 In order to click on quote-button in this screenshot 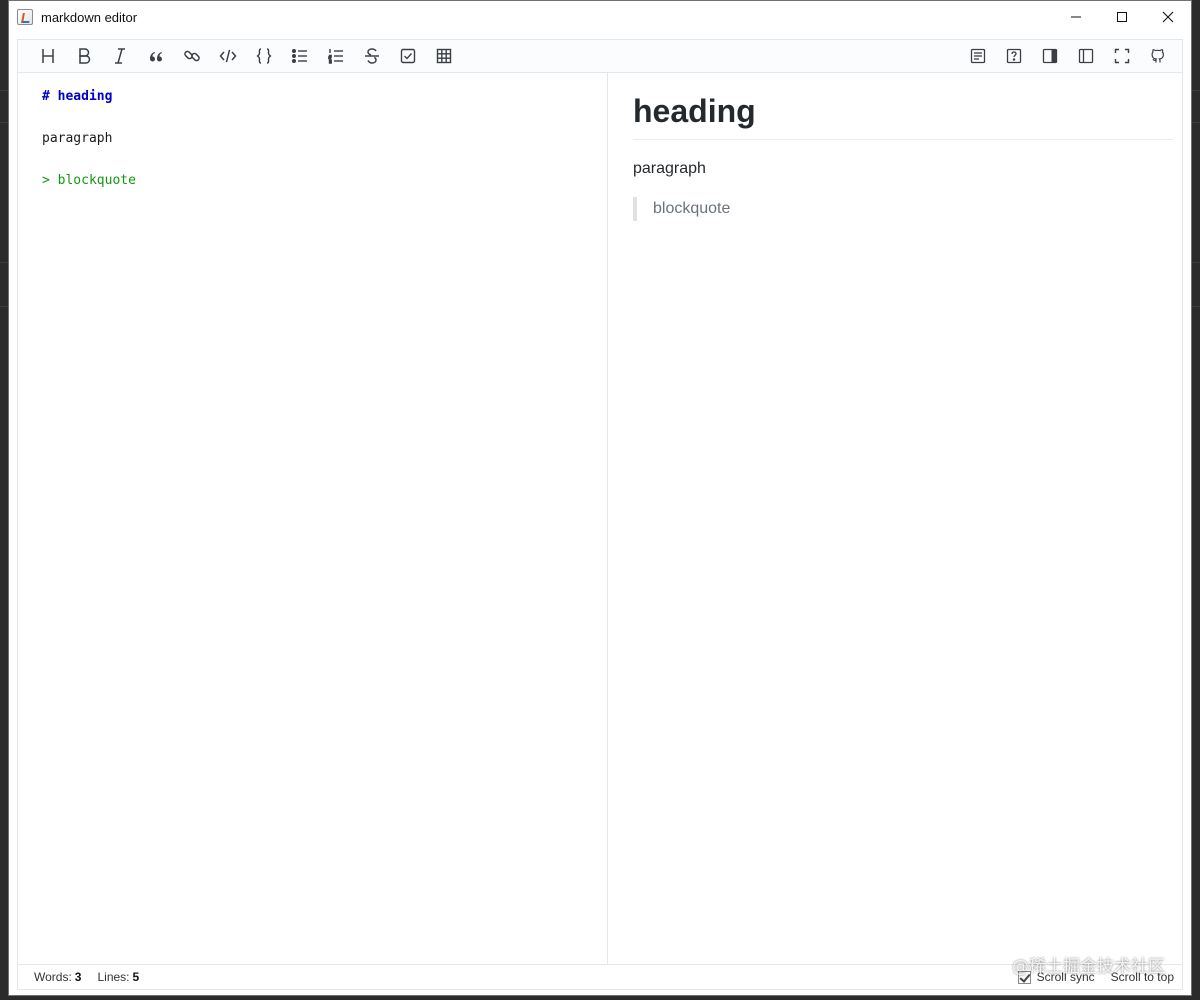, I will do `click(156, 56)`.